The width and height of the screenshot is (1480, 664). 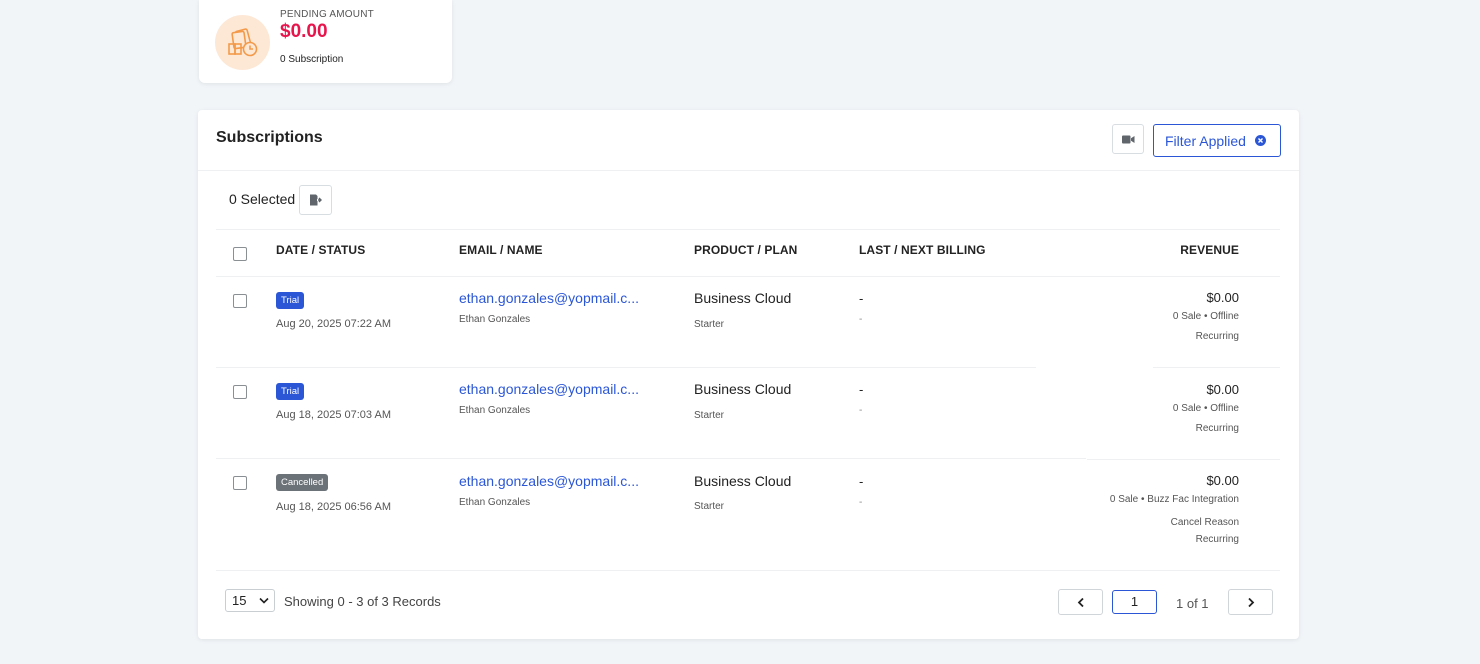 I want to click on pending-subscription-count: 0 Subscription, so click(x=312, y=59).